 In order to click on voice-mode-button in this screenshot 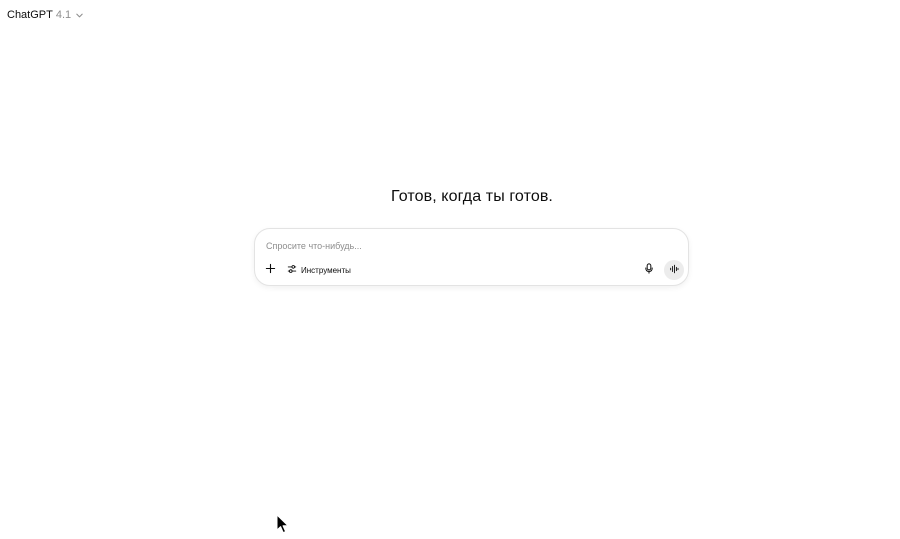, I will do `click(674, 270)`.